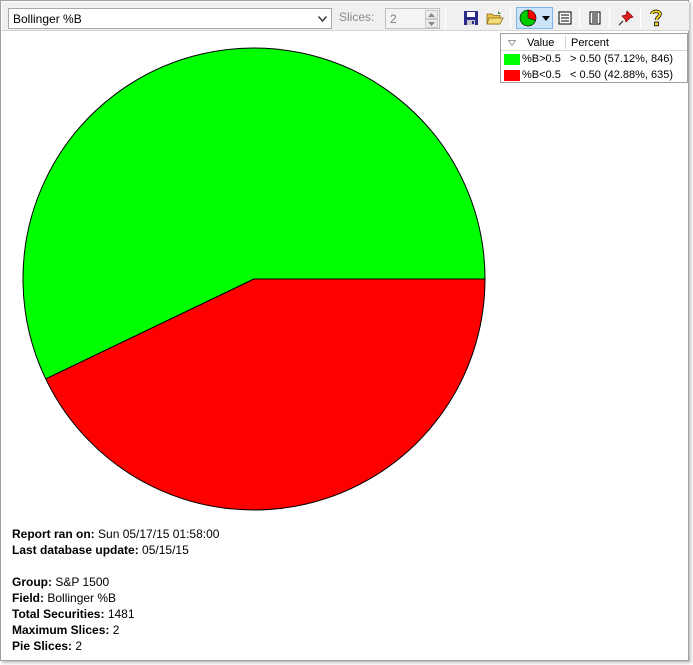 This screenshot has width=693, height=665. What do you see at coordinates (66, 630) in the screenshot?
I see `maximum-slices: Maximum Slices: 2` at bounding box center [66, 630].